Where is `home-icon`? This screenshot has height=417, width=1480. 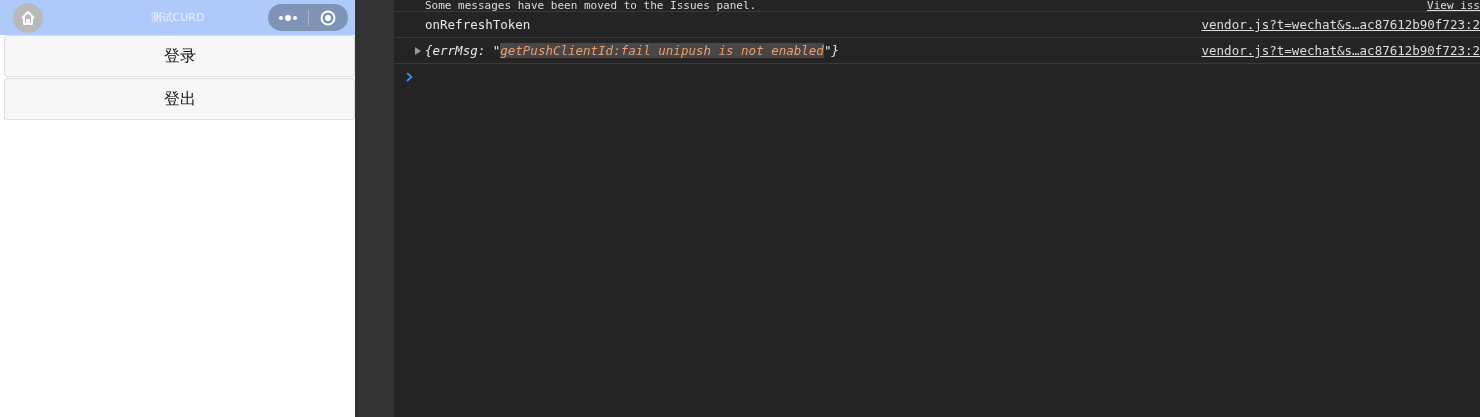
home-icon is located at coordinates (28, 17).